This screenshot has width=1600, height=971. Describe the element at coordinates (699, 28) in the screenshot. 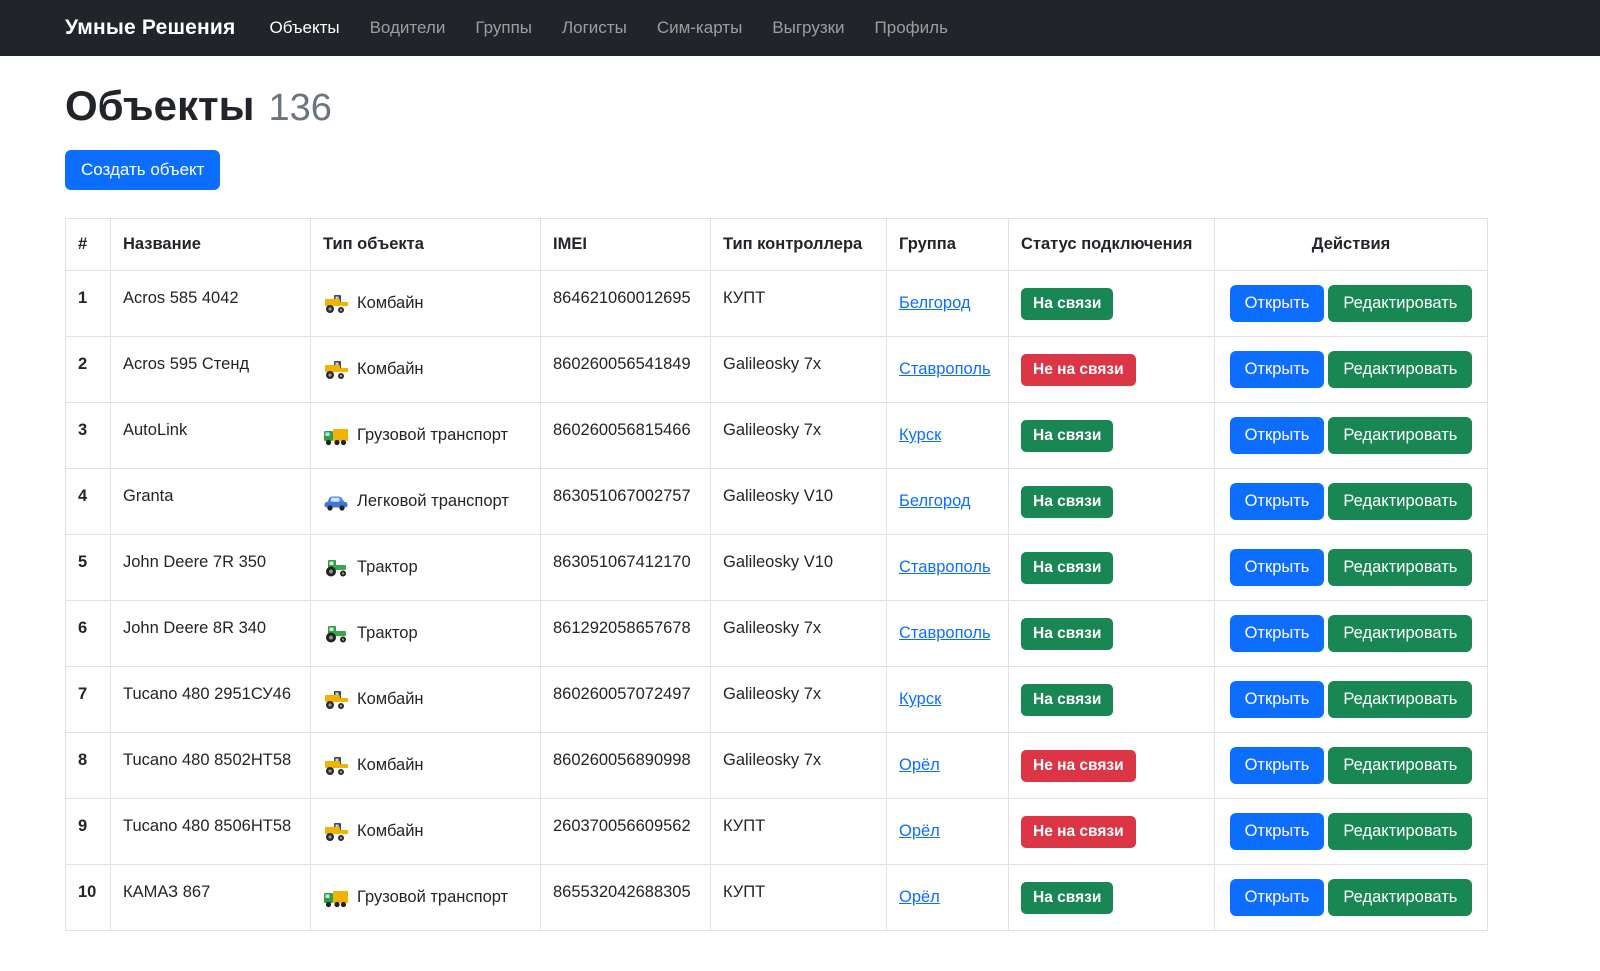

I see `nav-item-simcards: Сим-карты` at that location.